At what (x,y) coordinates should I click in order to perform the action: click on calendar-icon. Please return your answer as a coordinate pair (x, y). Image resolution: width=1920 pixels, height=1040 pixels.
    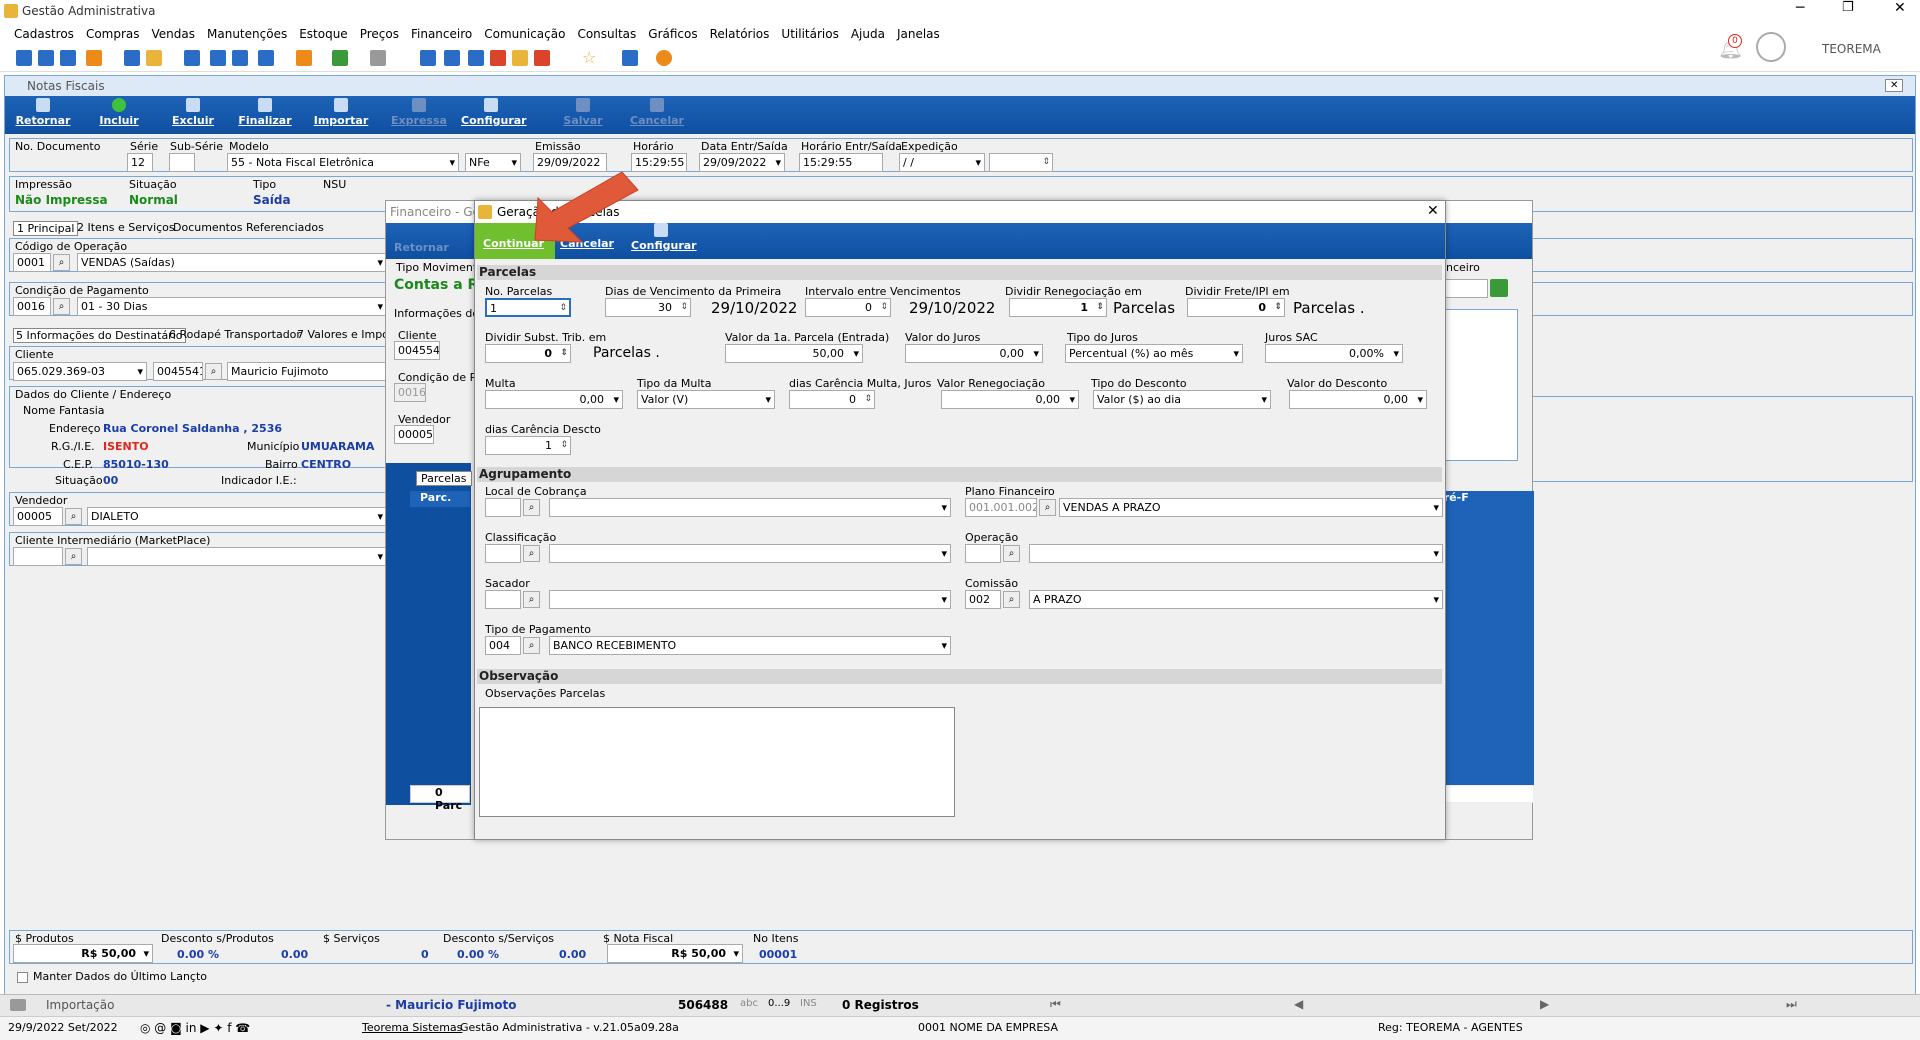
    Looking at the image, I should click on (452, 58).